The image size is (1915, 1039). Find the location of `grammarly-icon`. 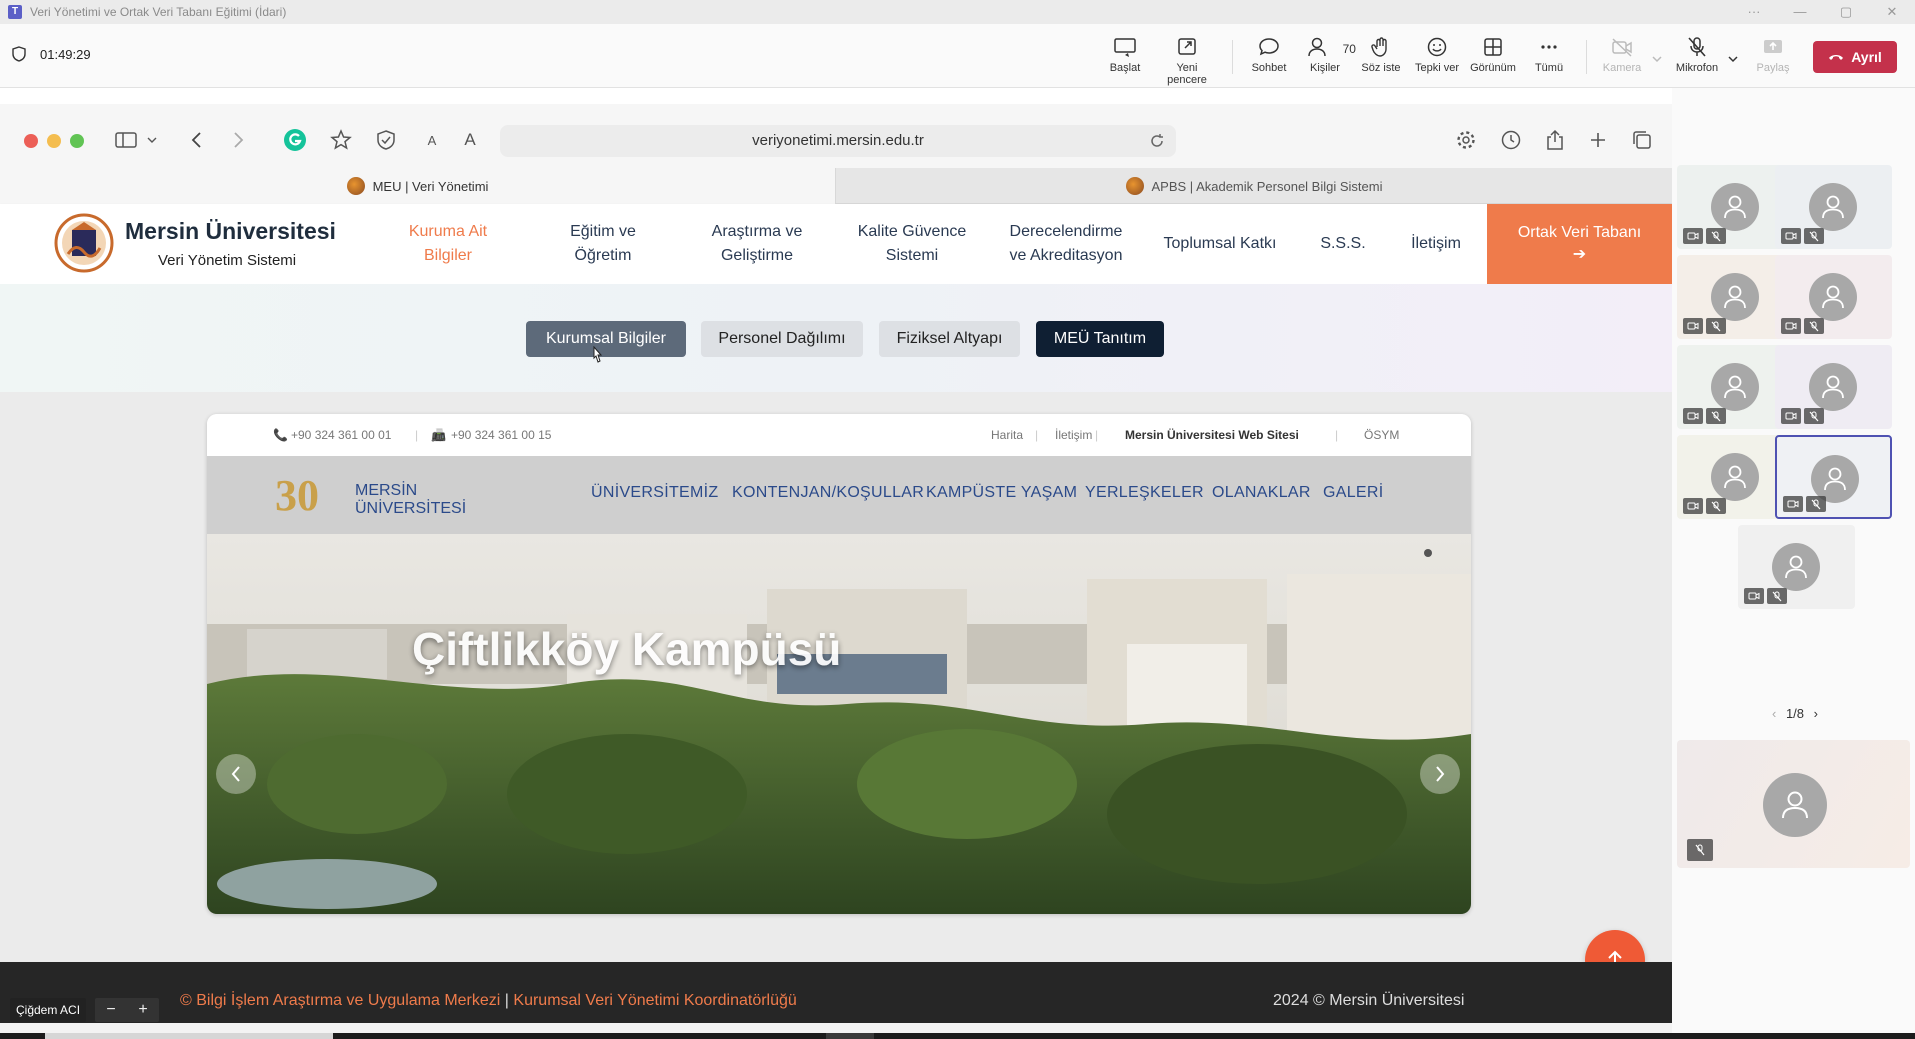

grammarly-icon is located at coordinates (295, 140).